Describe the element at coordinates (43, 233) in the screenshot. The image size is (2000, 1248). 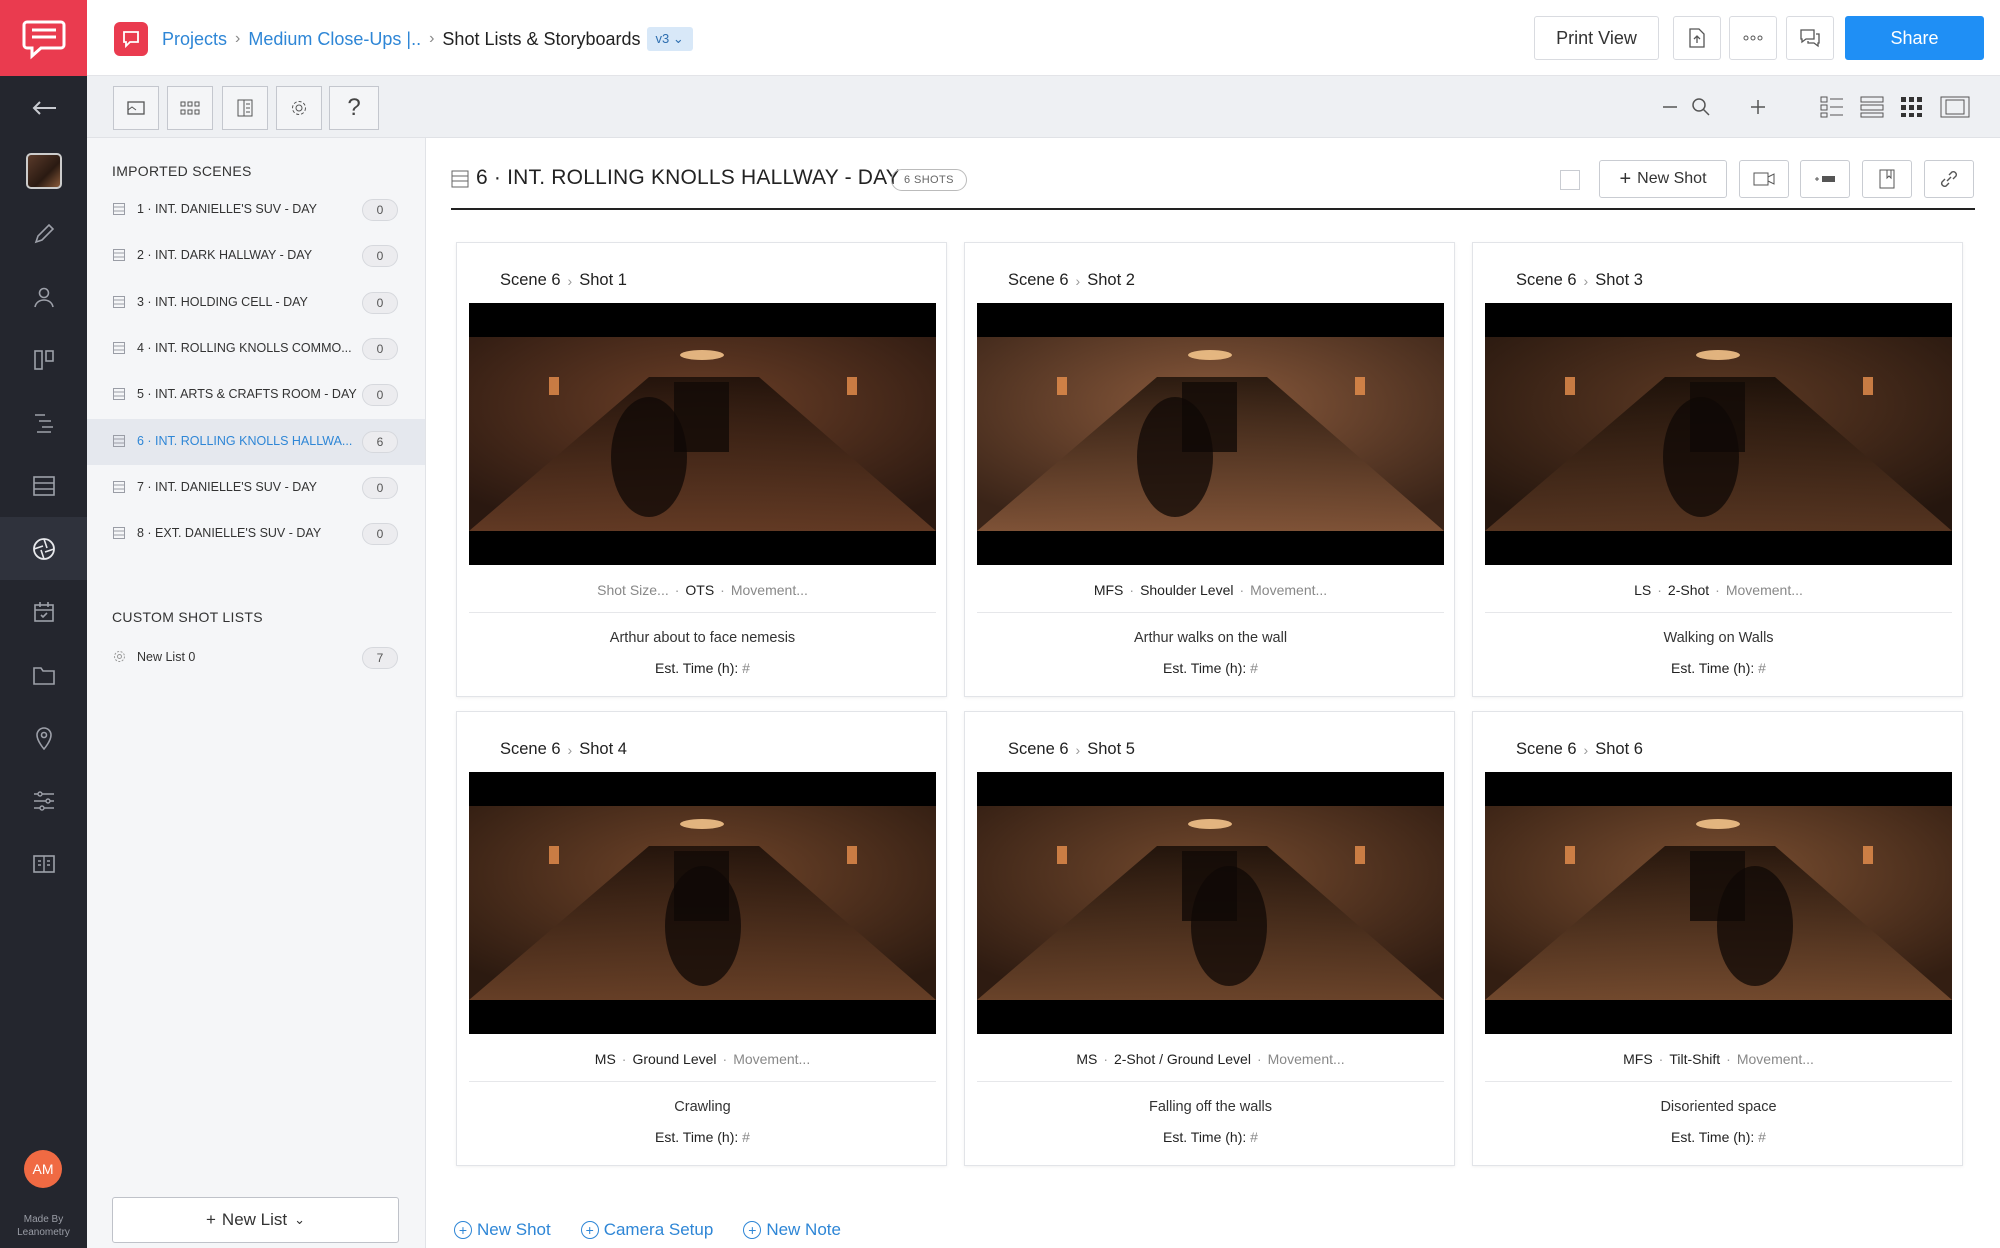
I see `rail-write` at that location.